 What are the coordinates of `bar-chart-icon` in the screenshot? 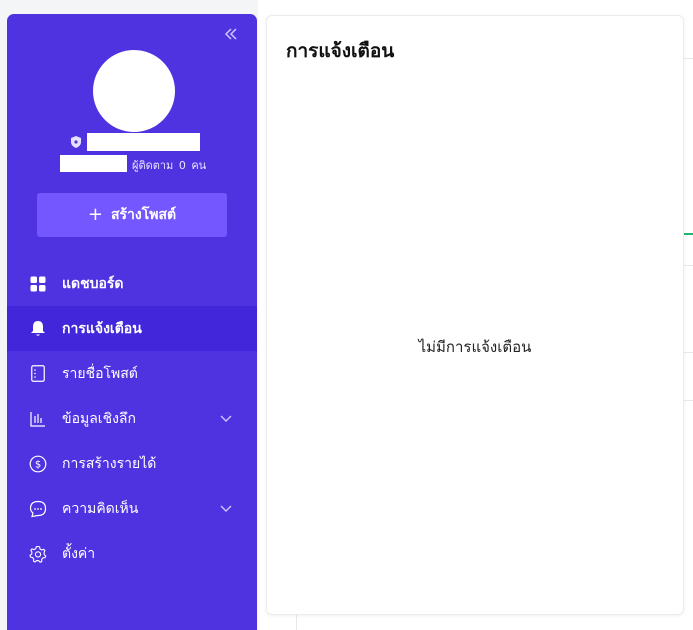 It's located at (38, 419).